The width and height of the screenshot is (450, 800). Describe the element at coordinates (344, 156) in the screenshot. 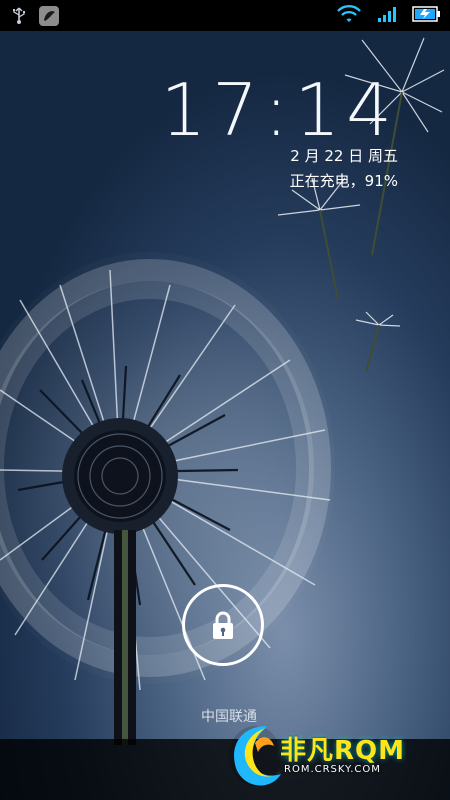

I see `date-text: 2 月 22 日 周五` at that location.